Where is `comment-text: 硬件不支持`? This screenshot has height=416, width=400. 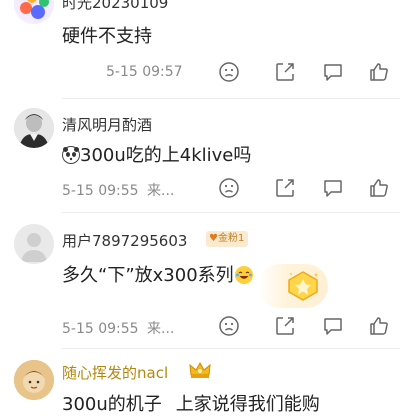
comment-text: 硬件不支持 is located at coordinates (107, 36).